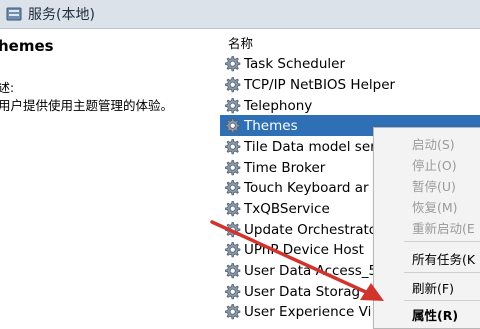  What do you see at coordinates (302, 291) in the screenshot?
I see `service-name: User Data Storag` at bounding box center [302, 291].